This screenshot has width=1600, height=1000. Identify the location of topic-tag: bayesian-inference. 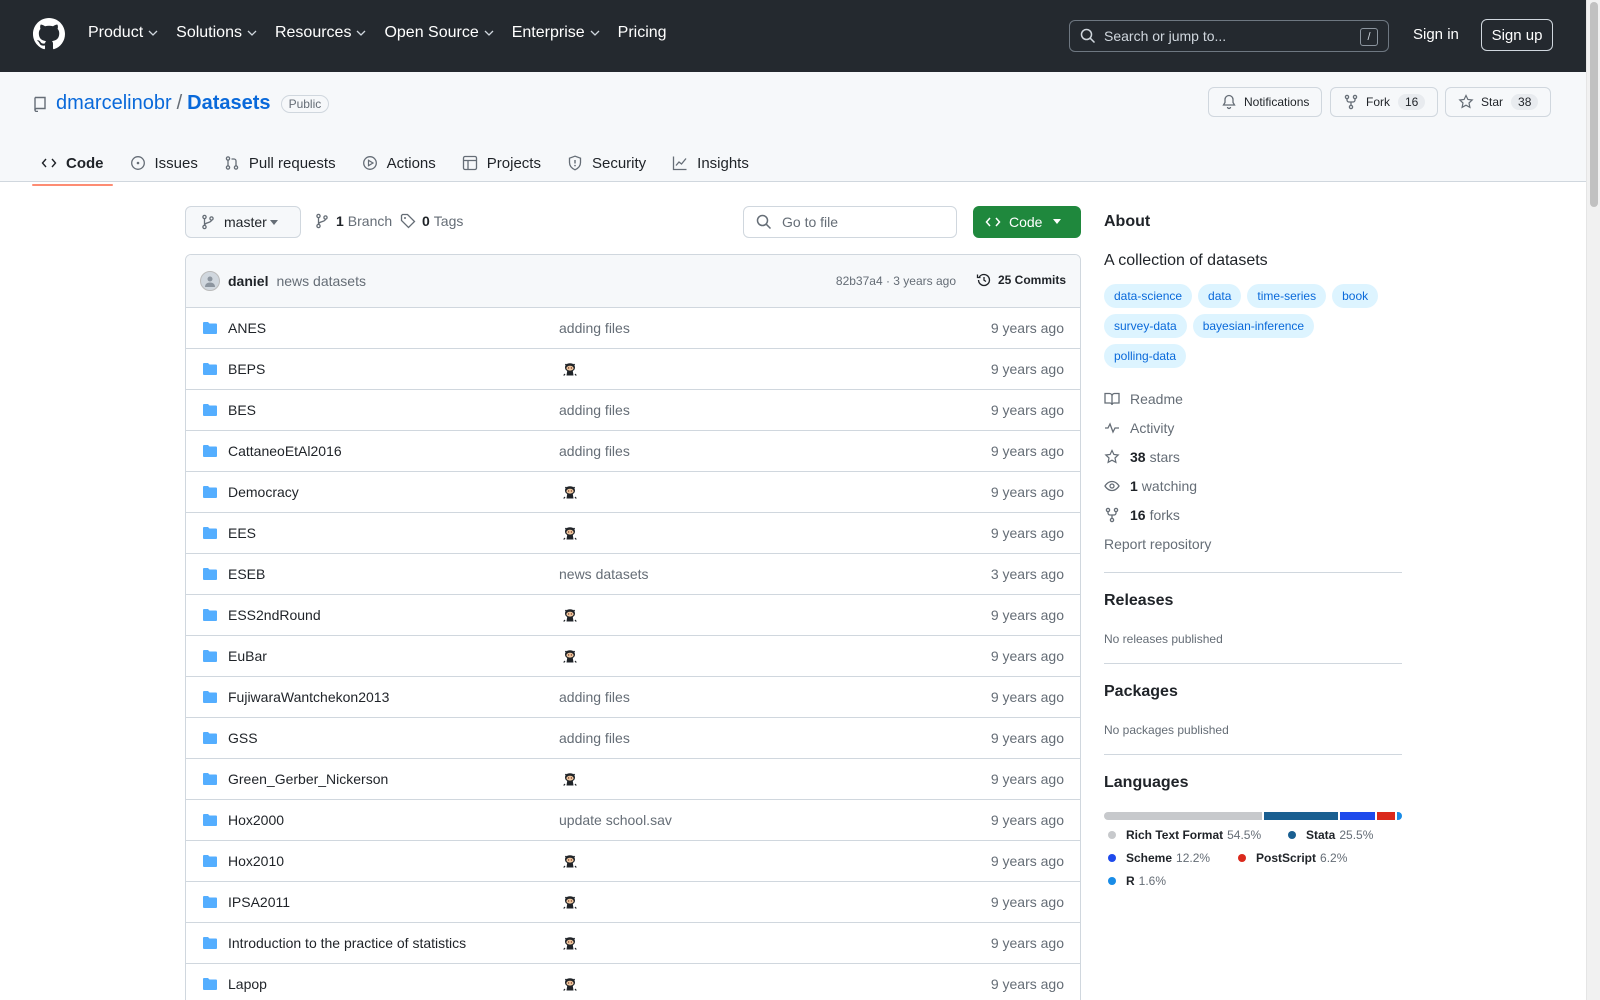
(1253, 326).